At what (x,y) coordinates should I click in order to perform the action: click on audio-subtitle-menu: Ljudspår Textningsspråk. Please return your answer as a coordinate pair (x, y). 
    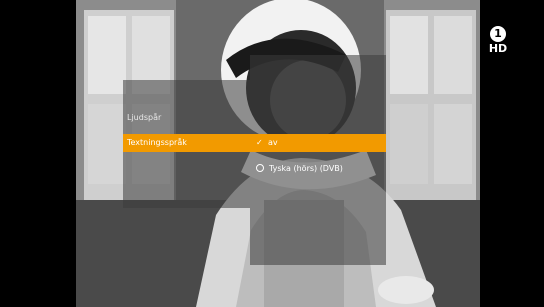
    Looking at the image, I should click on (186, 144).